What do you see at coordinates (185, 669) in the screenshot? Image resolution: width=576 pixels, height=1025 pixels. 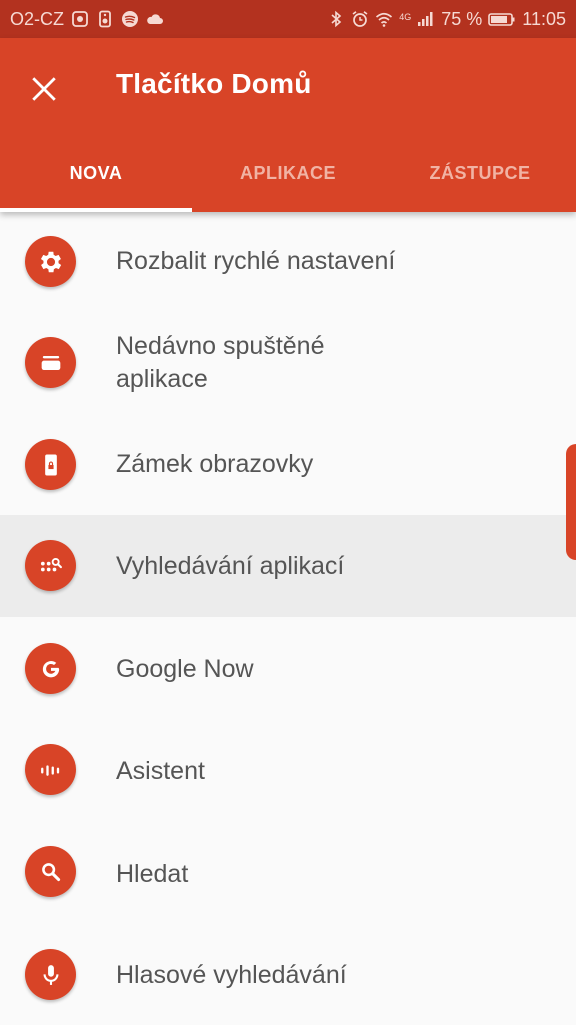 I see `list-item-label: Google Now` at bounding box center [185, 669].